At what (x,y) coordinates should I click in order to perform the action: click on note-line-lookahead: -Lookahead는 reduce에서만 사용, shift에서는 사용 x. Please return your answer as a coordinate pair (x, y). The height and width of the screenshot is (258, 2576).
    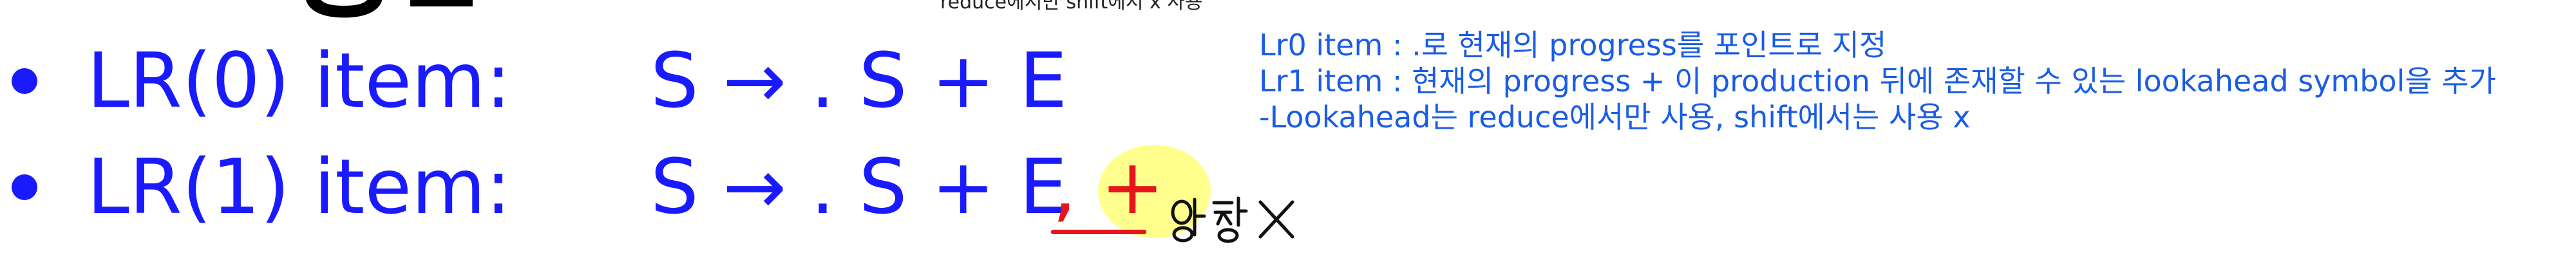
    Looking at the image, I should click on (1615, 117).